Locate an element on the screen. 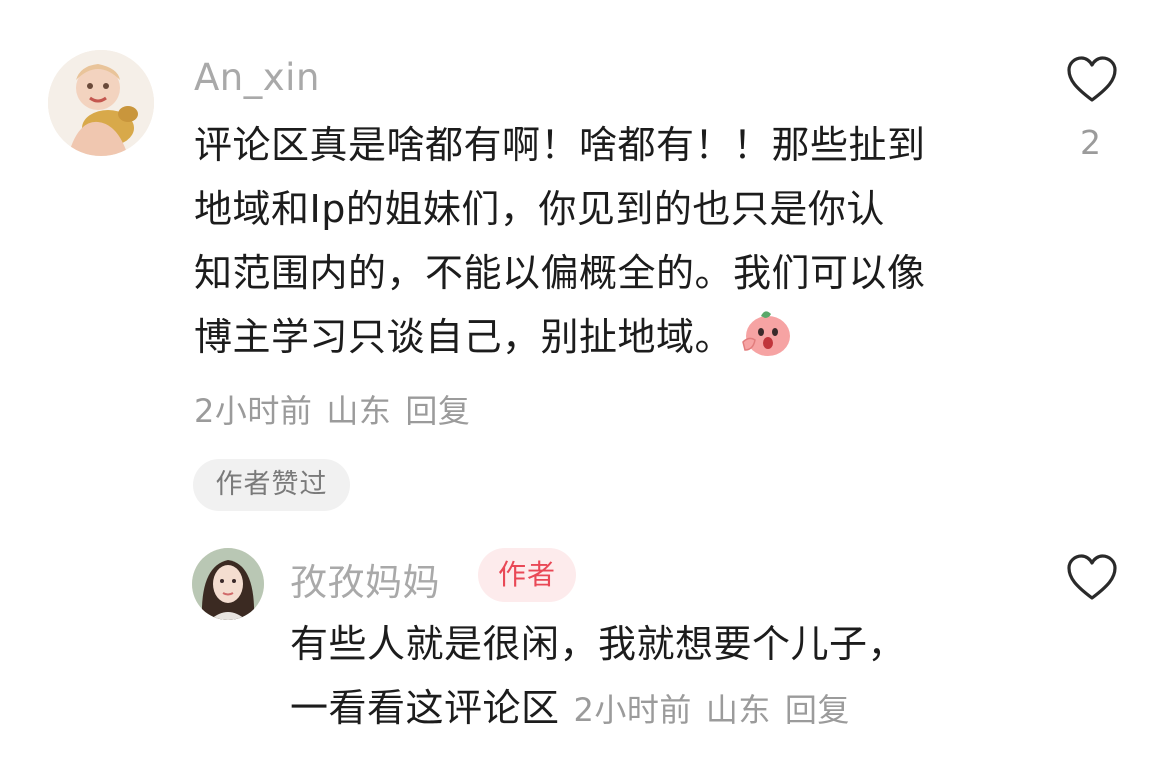  woman-avatar-icon is located at coordinates (228, 584).